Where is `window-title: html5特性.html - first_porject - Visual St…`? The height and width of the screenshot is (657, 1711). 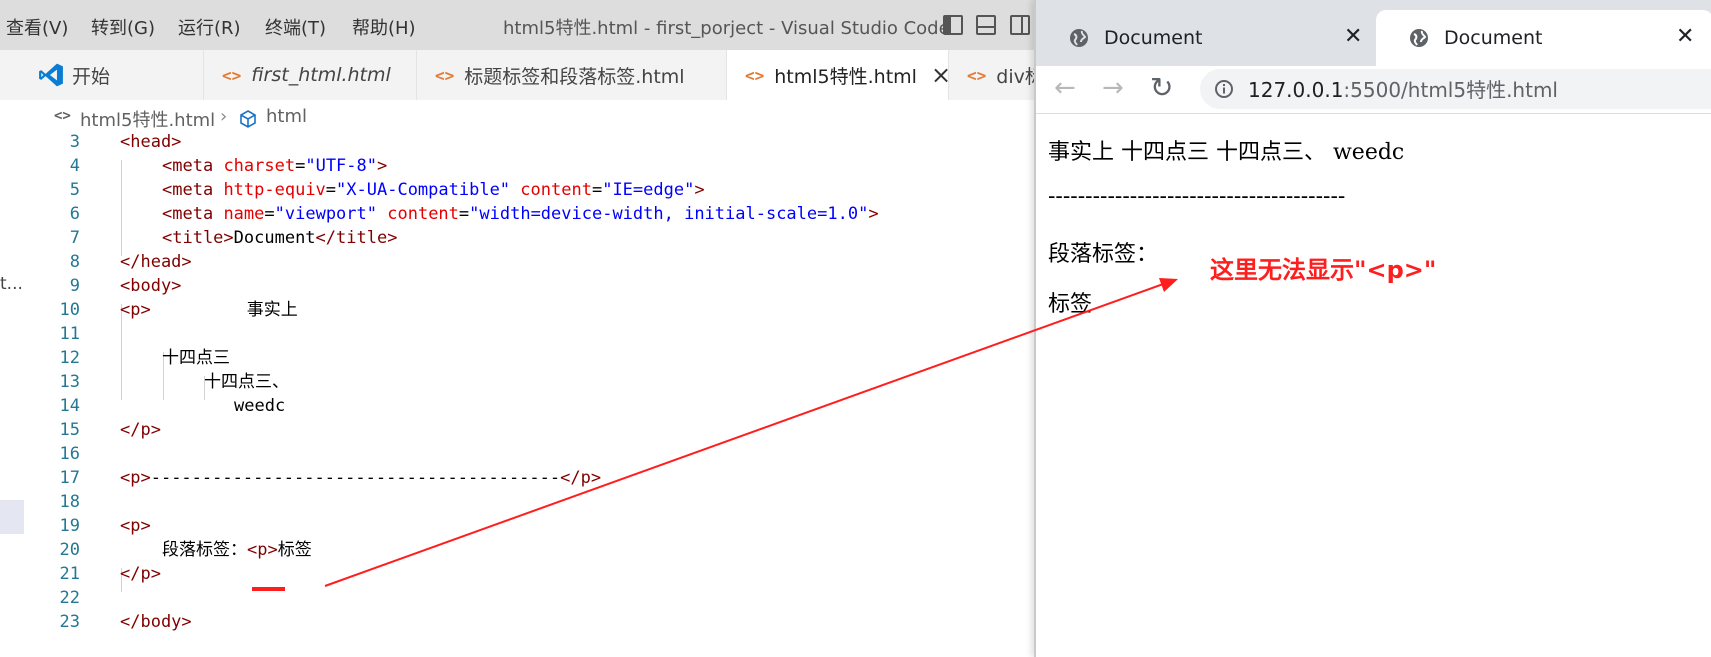
window-title: html5特性.html - first_porject - Visual St… is located at coordinates (726, 28).